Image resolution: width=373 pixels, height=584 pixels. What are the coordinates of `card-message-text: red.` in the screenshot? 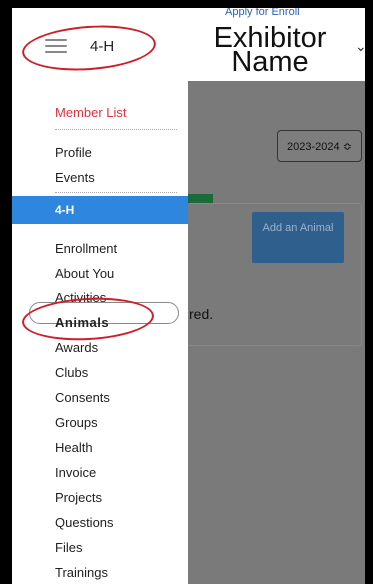 It's located at (201, 314).